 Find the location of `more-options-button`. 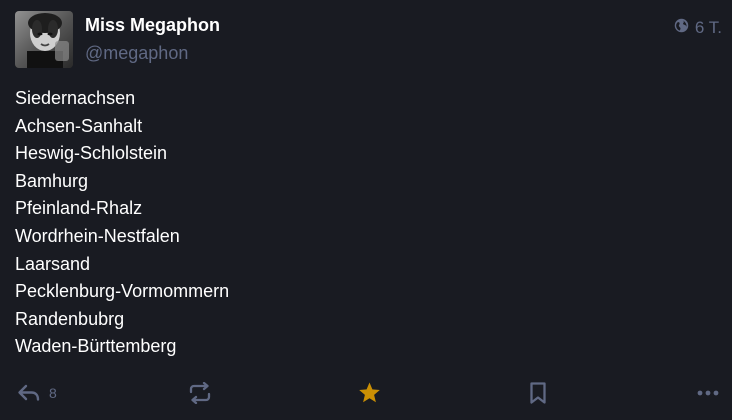

more-options-button is located at coordinates (708, 393).